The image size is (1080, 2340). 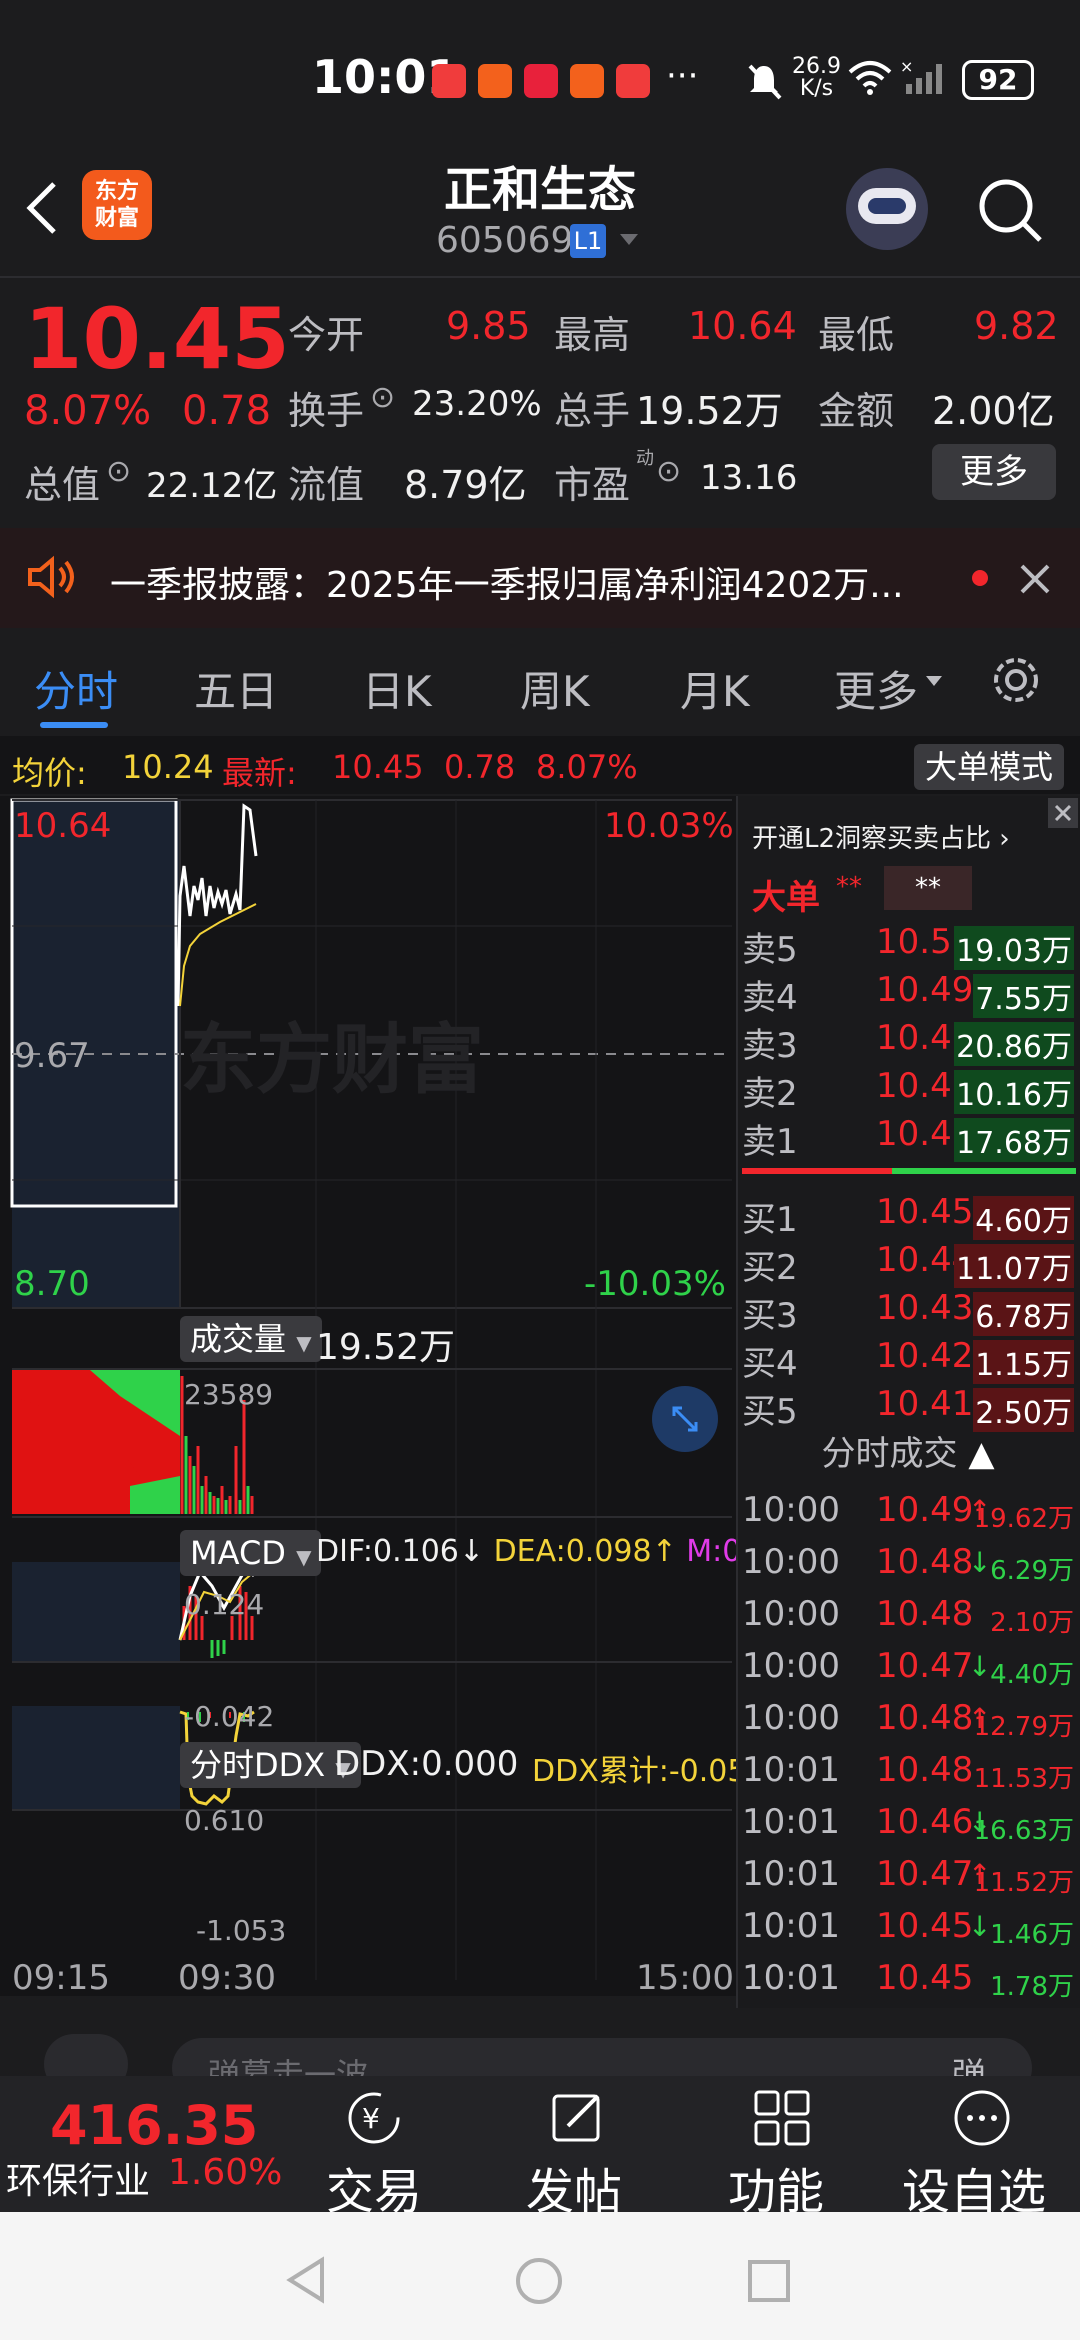 What do you see at coordinates (645, 458) in the screenshot?
I see `pe-superscript: 动` at bounding box center [645, 458].